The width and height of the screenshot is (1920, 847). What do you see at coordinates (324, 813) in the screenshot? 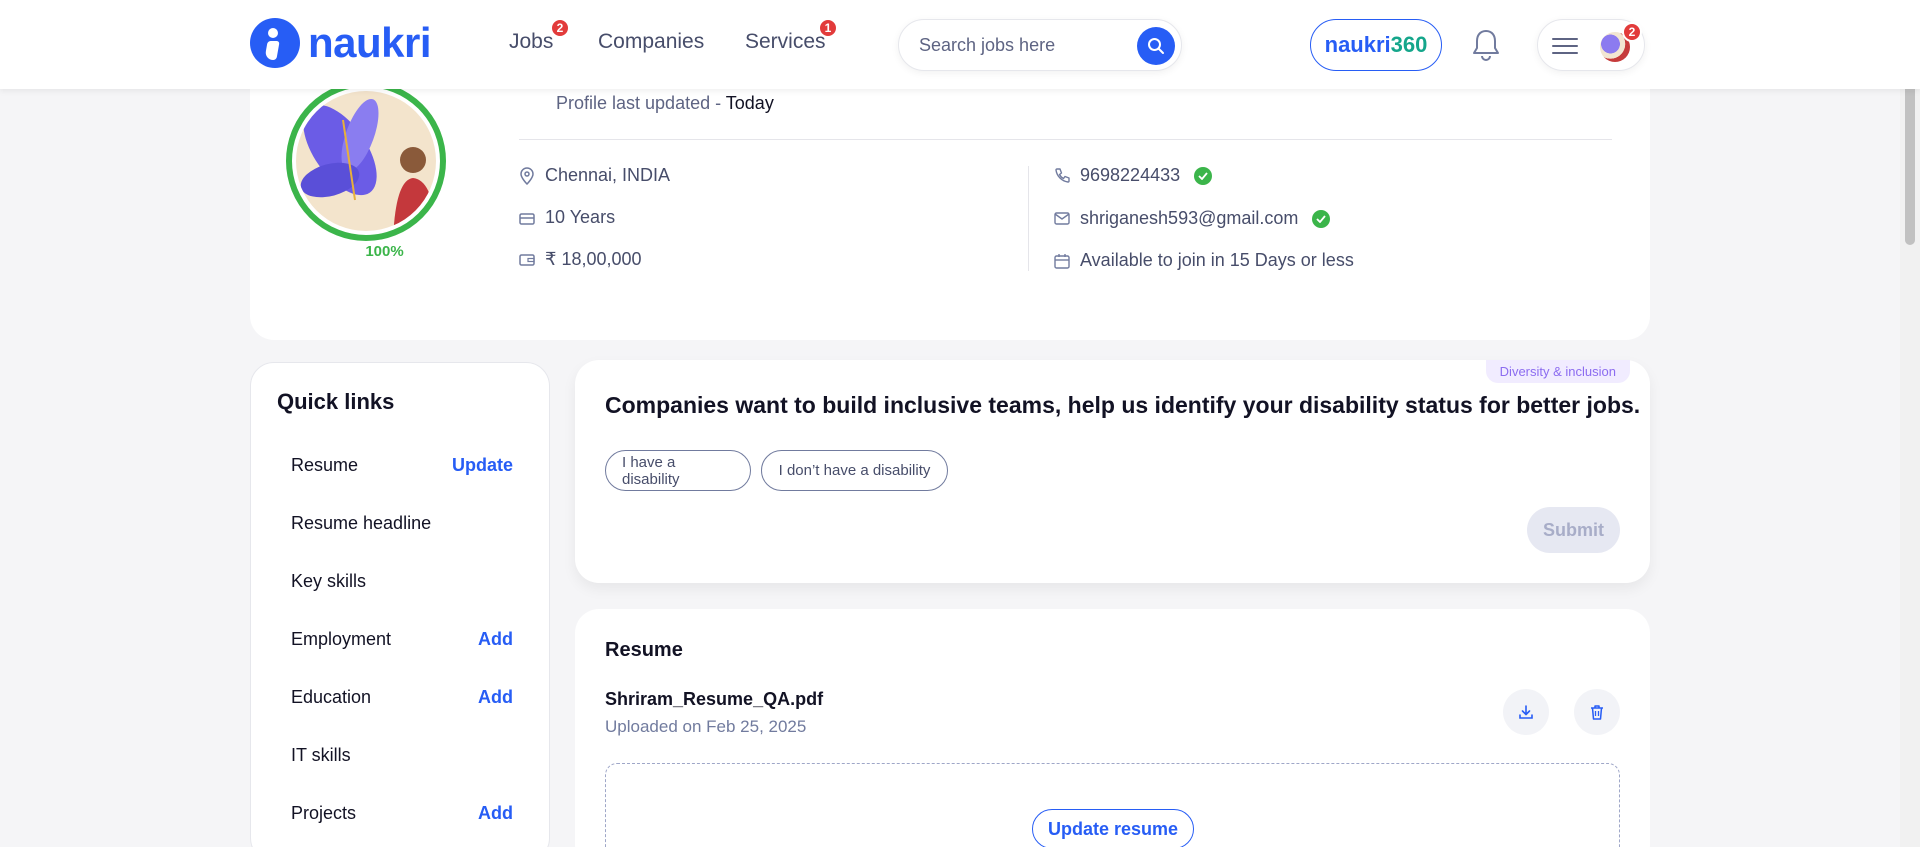
I see `quick-link-label: Projects` at bounding box center [324, 813].